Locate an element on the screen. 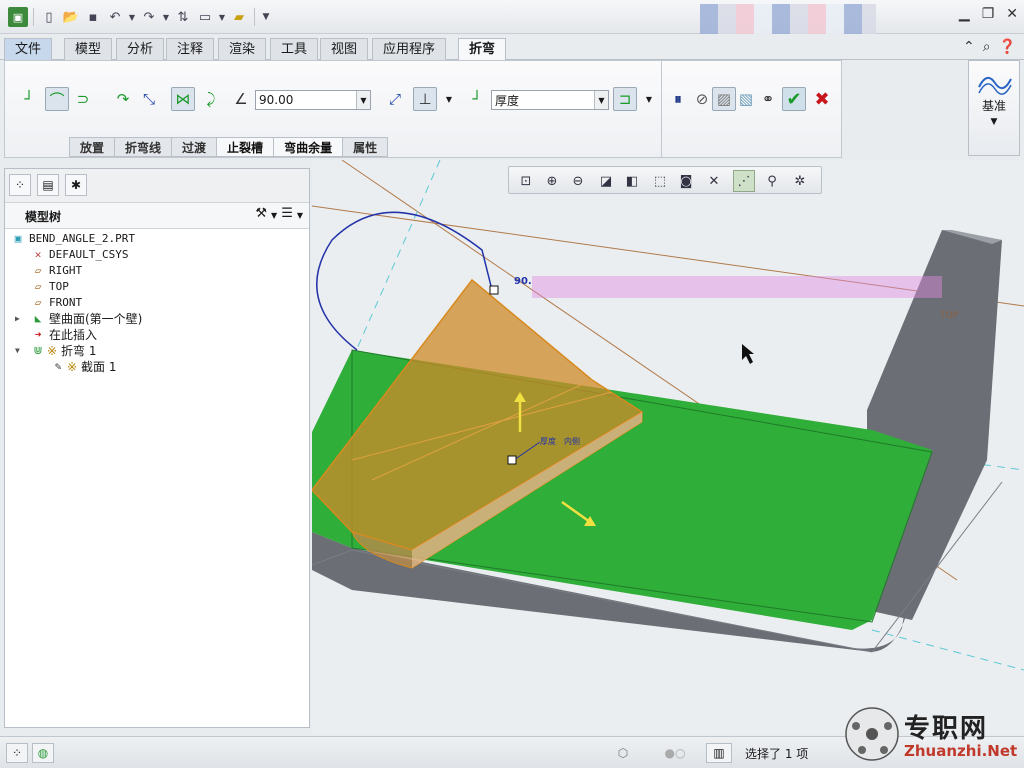 Image resolution: width=1024 pixels, height=768 pixels. tree-show-dropdown-icon: ▼ is located at coordinates (300, 216).